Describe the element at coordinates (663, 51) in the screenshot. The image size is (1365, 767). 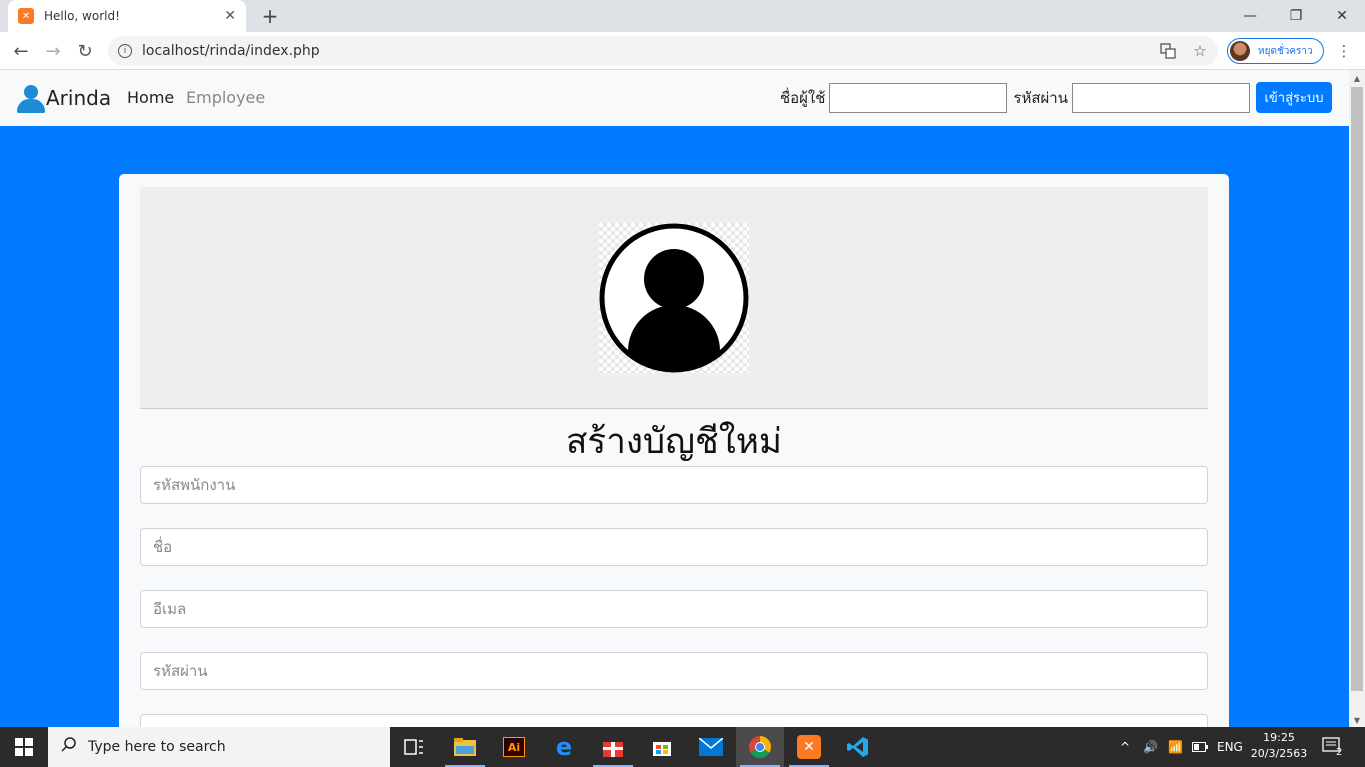
I see `address-bar: i localhost/rinda/index.php` at that location.